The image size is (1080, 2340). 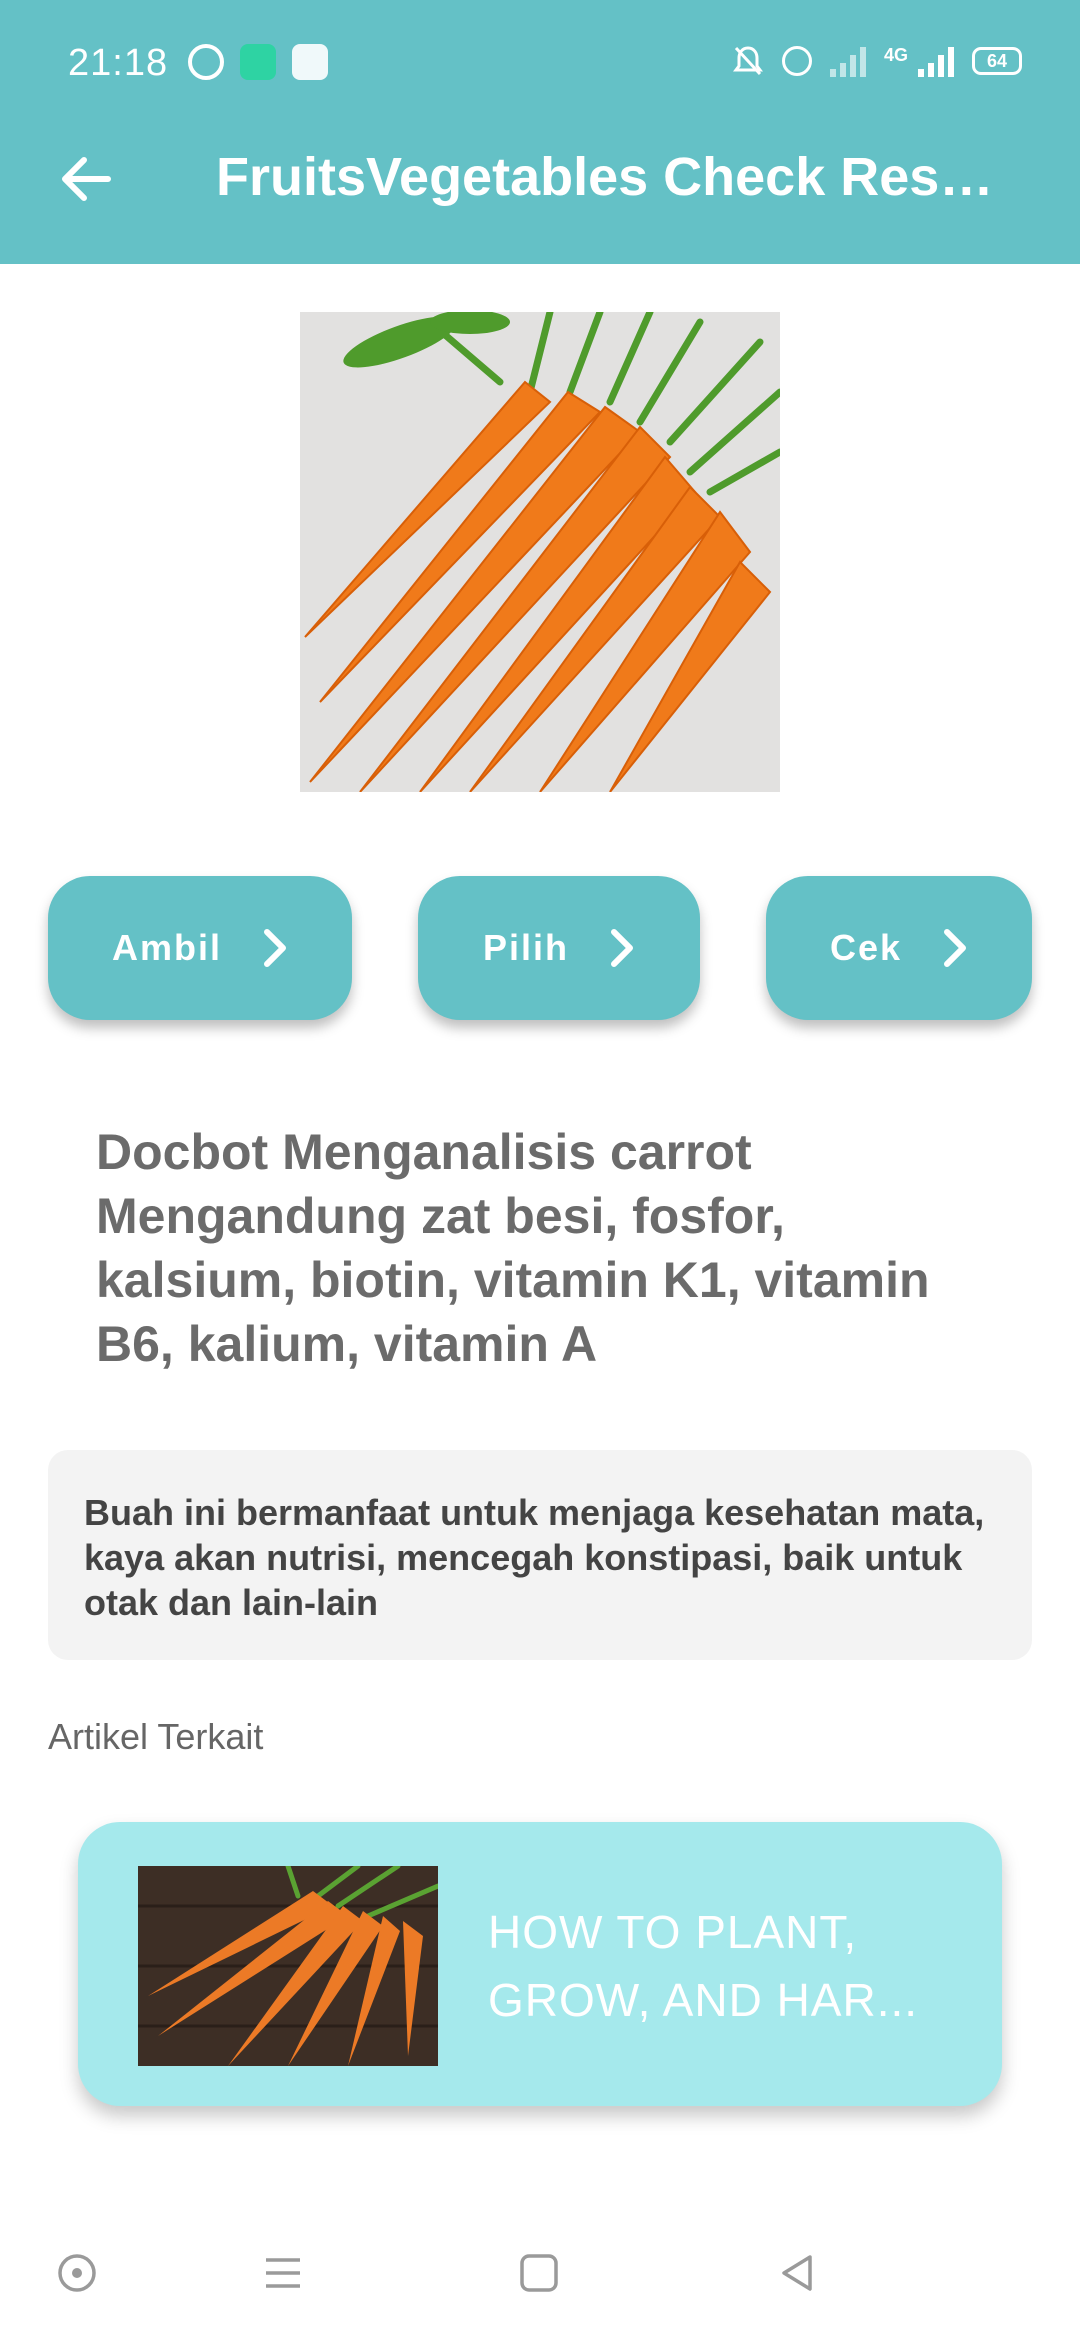 I want to click on check-label: Cek, so click(x=866, y=947).